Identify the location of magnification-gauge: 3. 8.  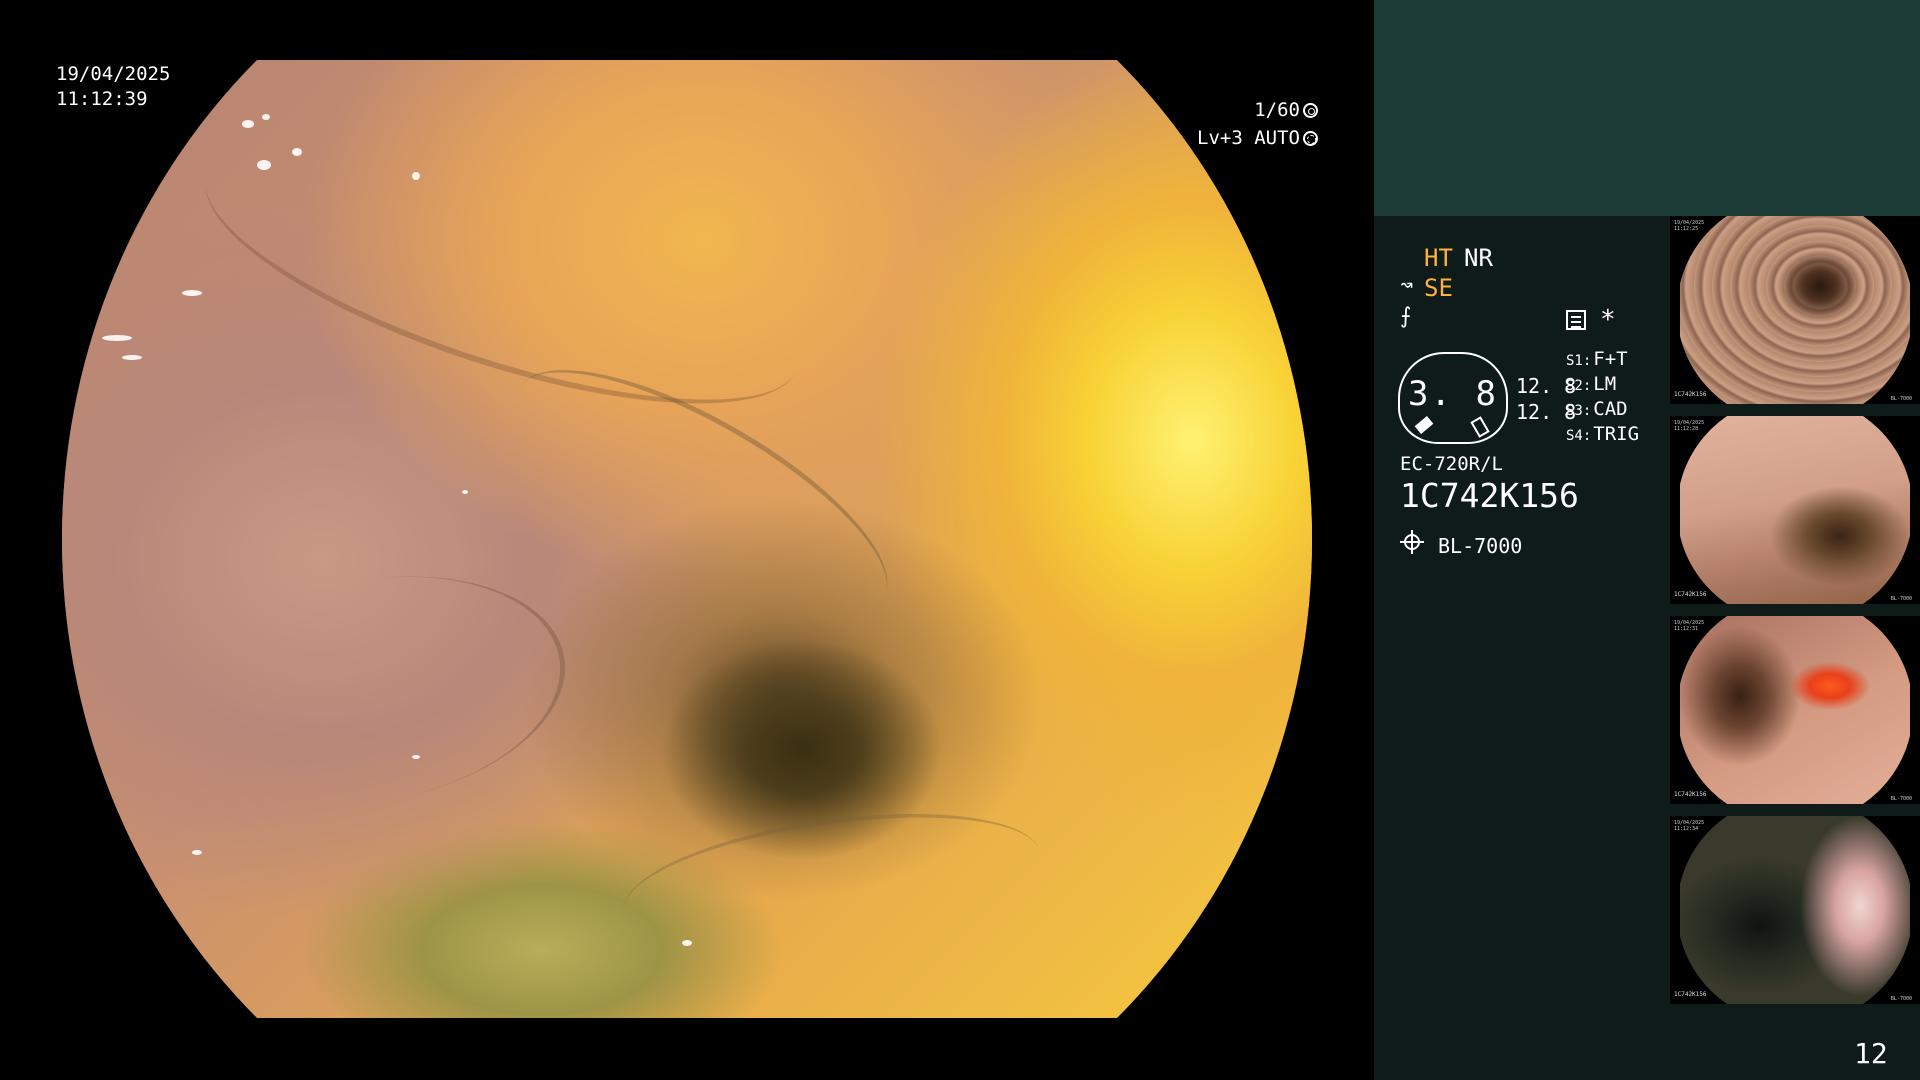
(1453, 398).